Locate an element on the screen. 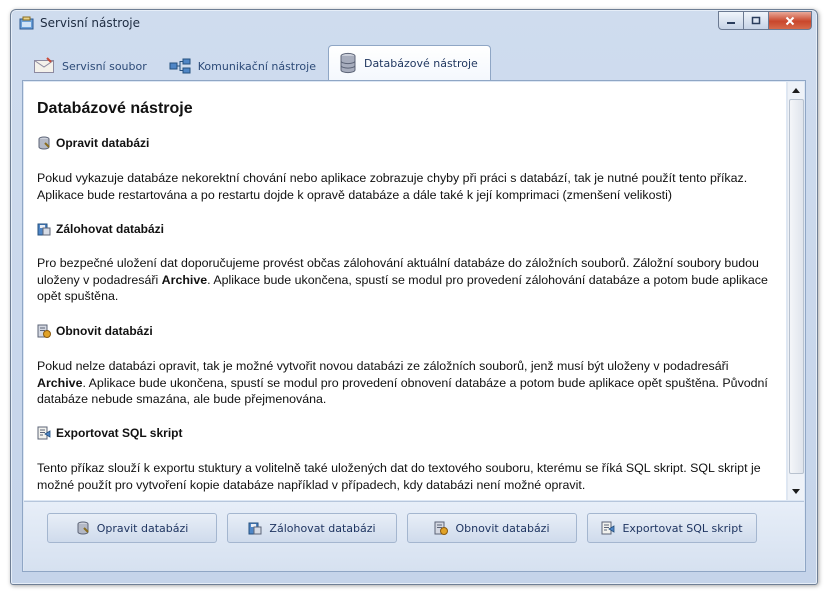 The height and width of the screenshot is (595, 829). section-title-exportovat: Exportovat SQL skript is located at coordinates (109, 433).